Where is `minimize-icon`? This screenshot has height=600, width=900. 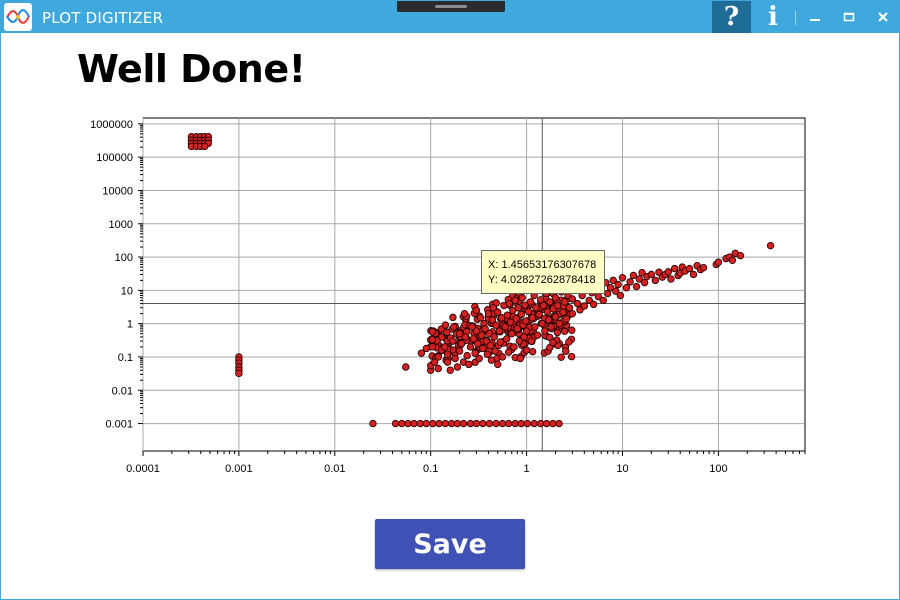 minimize-icon is located at coordinates (815, 20).